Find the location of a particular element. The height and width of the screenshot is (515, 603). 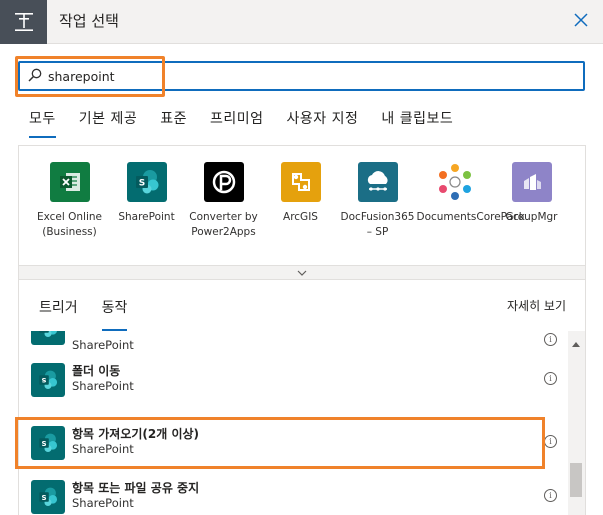

tab-actions: 동작 is located at coordinates (114, 314).